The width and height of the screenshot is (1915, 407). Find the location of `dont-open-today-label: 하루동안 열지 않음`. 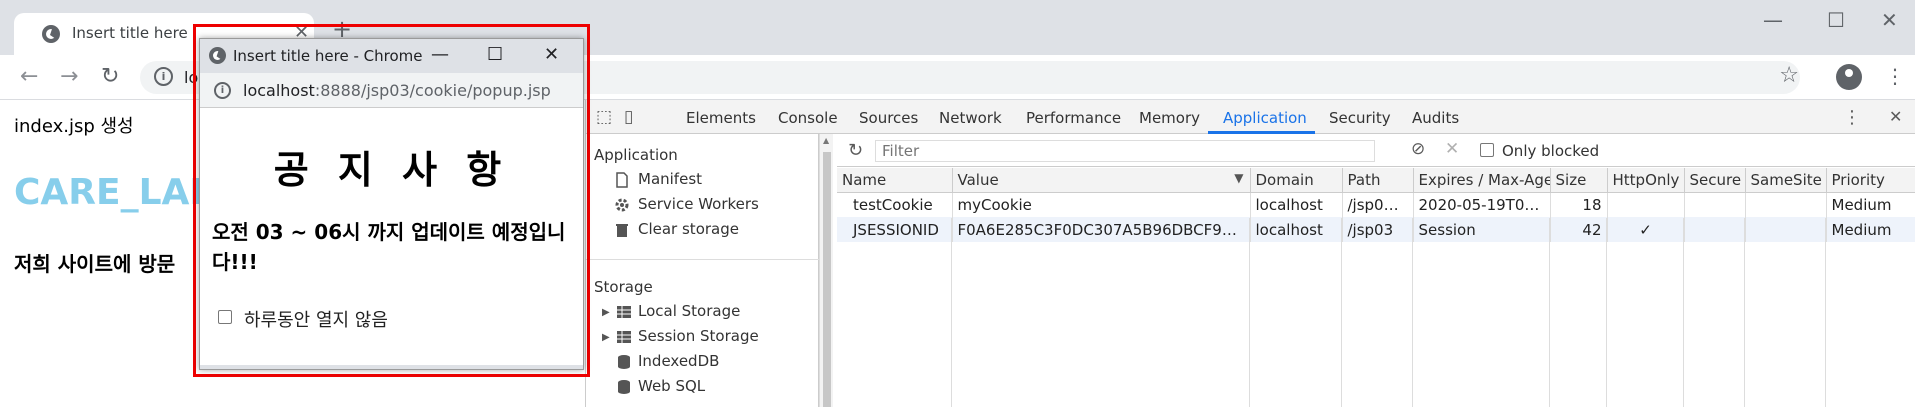

dont-open-today-label: 하루동안 열지 않음 is located at coordinates (316, 319).